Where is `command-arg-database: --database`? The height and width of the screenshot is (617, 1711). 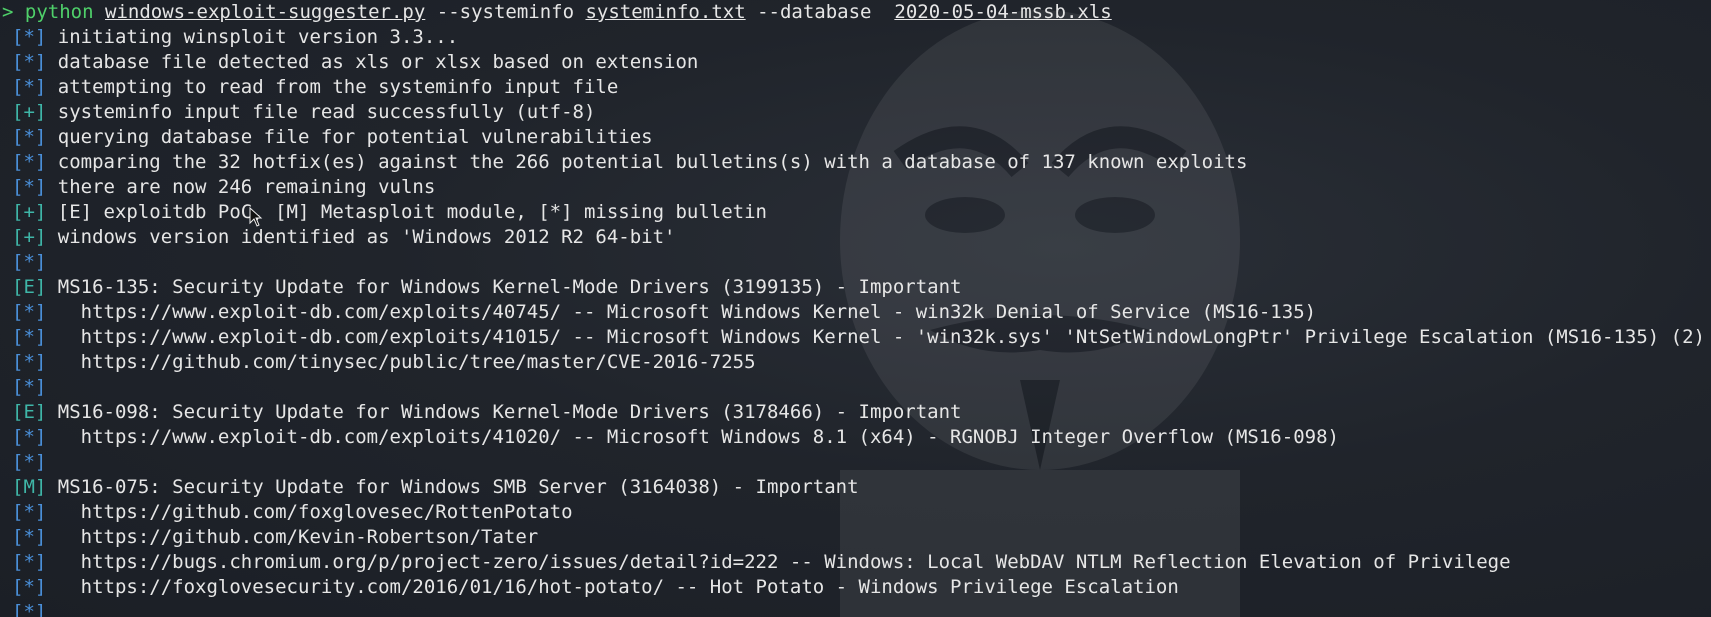 command-arg-database: --database is located at coordinates (814, 12).